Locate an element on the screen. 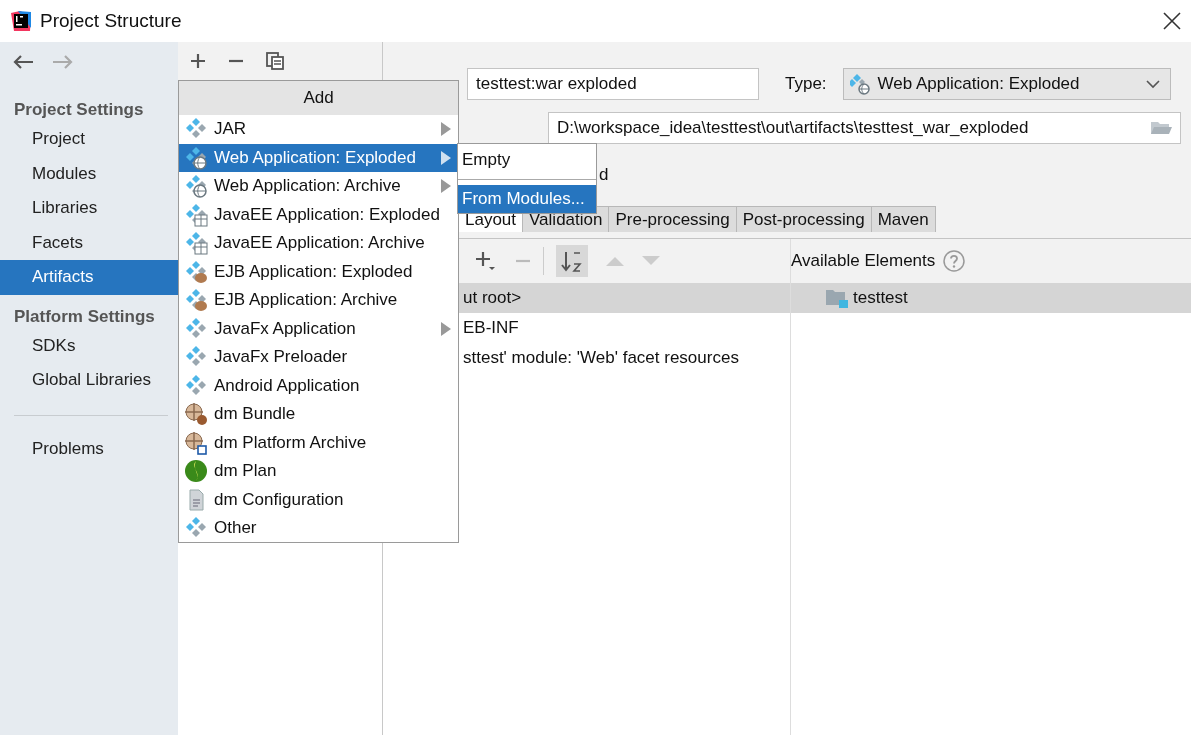 The image size is (1191, 735). menu-item: dm Bundle is located at coordinates (318, 414).